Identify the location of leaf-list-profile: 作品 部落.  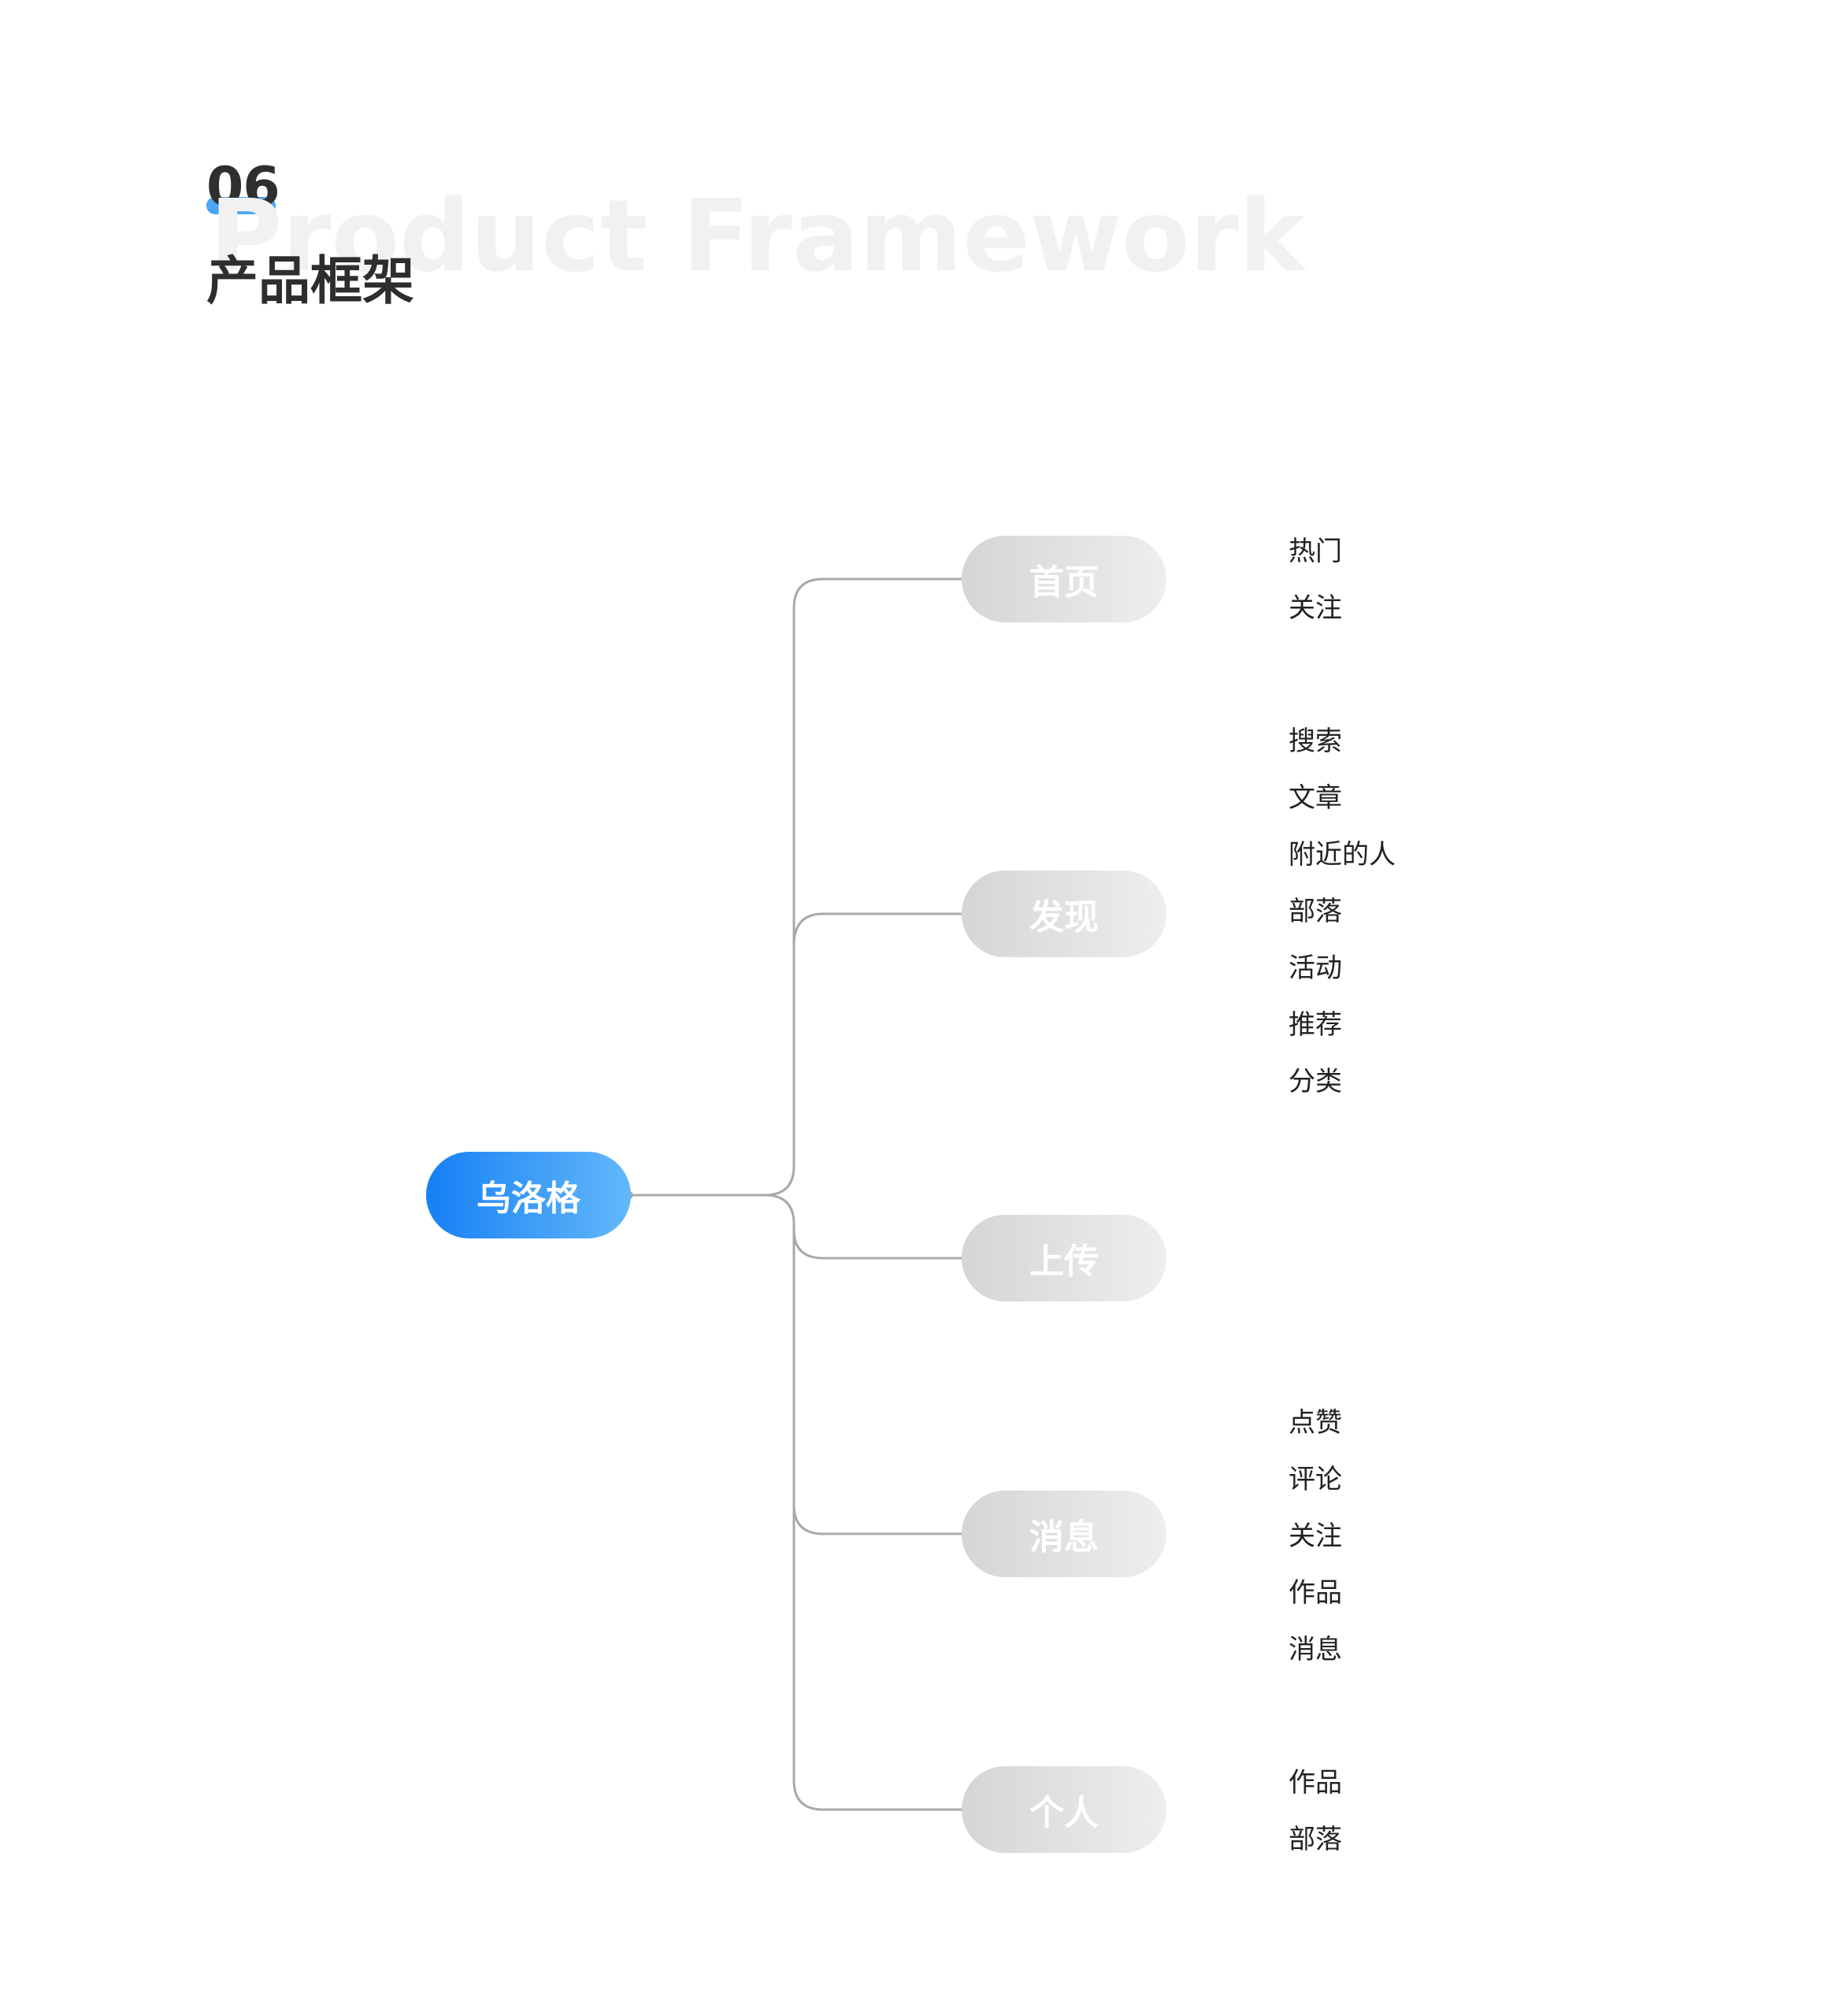
(1315, 1811).